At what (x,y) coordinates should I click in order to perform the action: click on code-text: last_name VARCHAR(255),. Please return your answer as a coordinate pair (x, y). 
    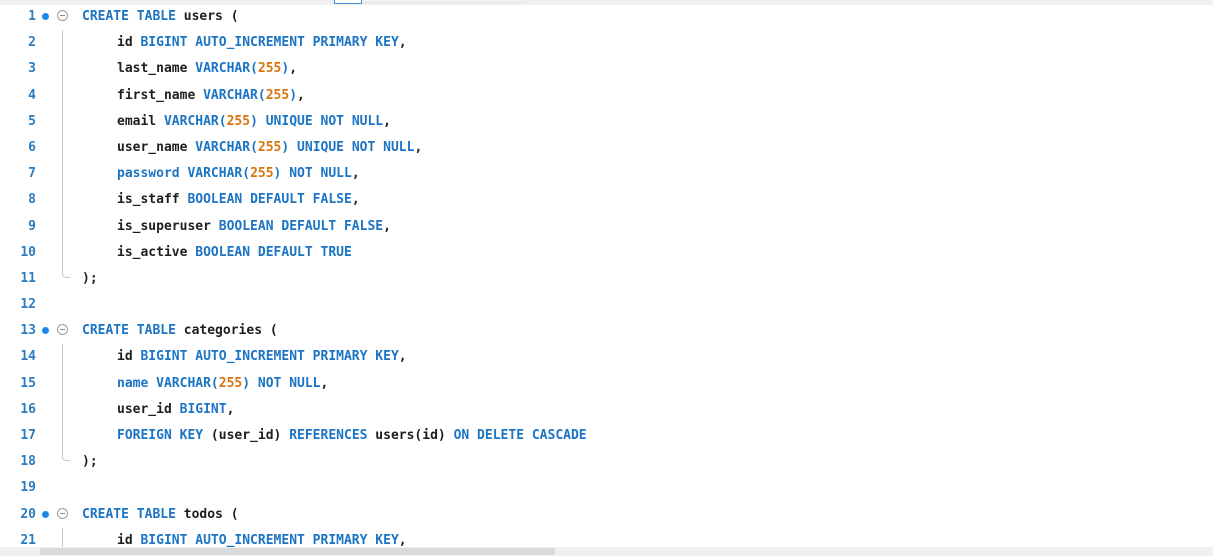
    Looking at the image, I should click on (189, 69).